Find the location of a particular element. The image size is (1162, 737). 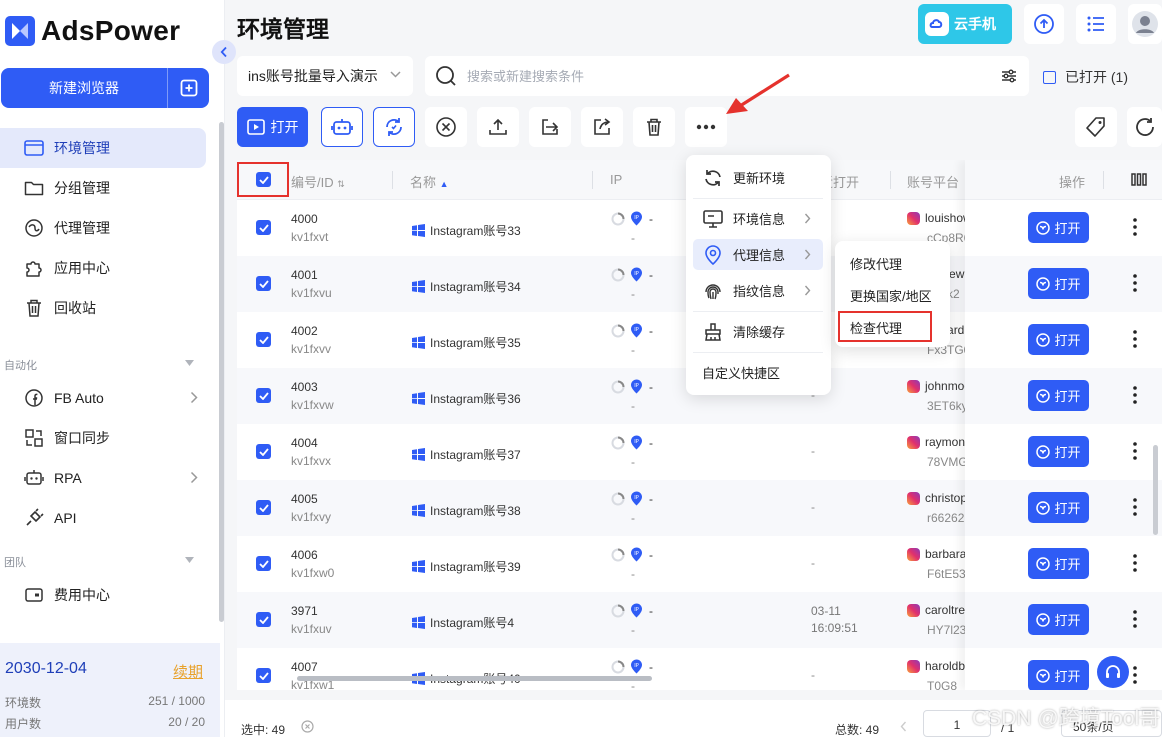

sidebar-item-fb-auto: FB Auto is located at coordinates (103, 398).